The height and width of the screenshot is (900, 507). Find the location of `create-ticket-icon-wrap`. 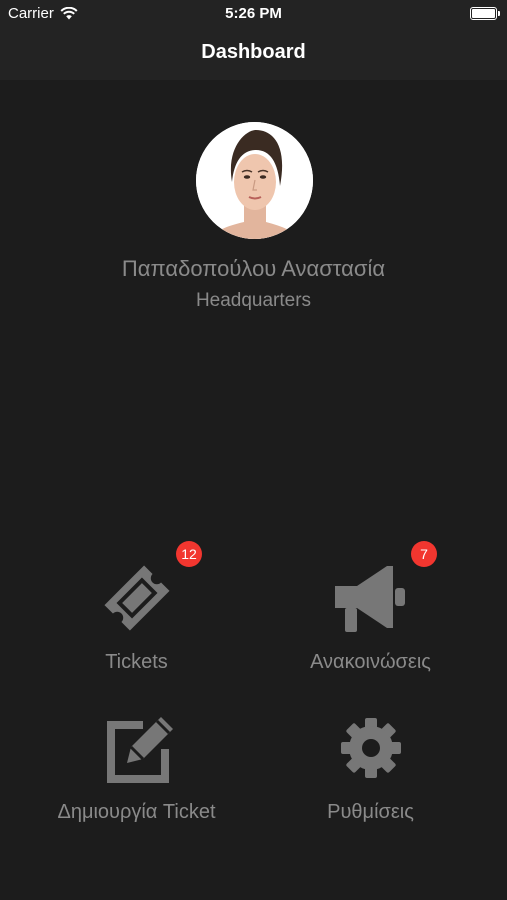

create-ticket-icon-wrap is located at coordinates (136, 748).